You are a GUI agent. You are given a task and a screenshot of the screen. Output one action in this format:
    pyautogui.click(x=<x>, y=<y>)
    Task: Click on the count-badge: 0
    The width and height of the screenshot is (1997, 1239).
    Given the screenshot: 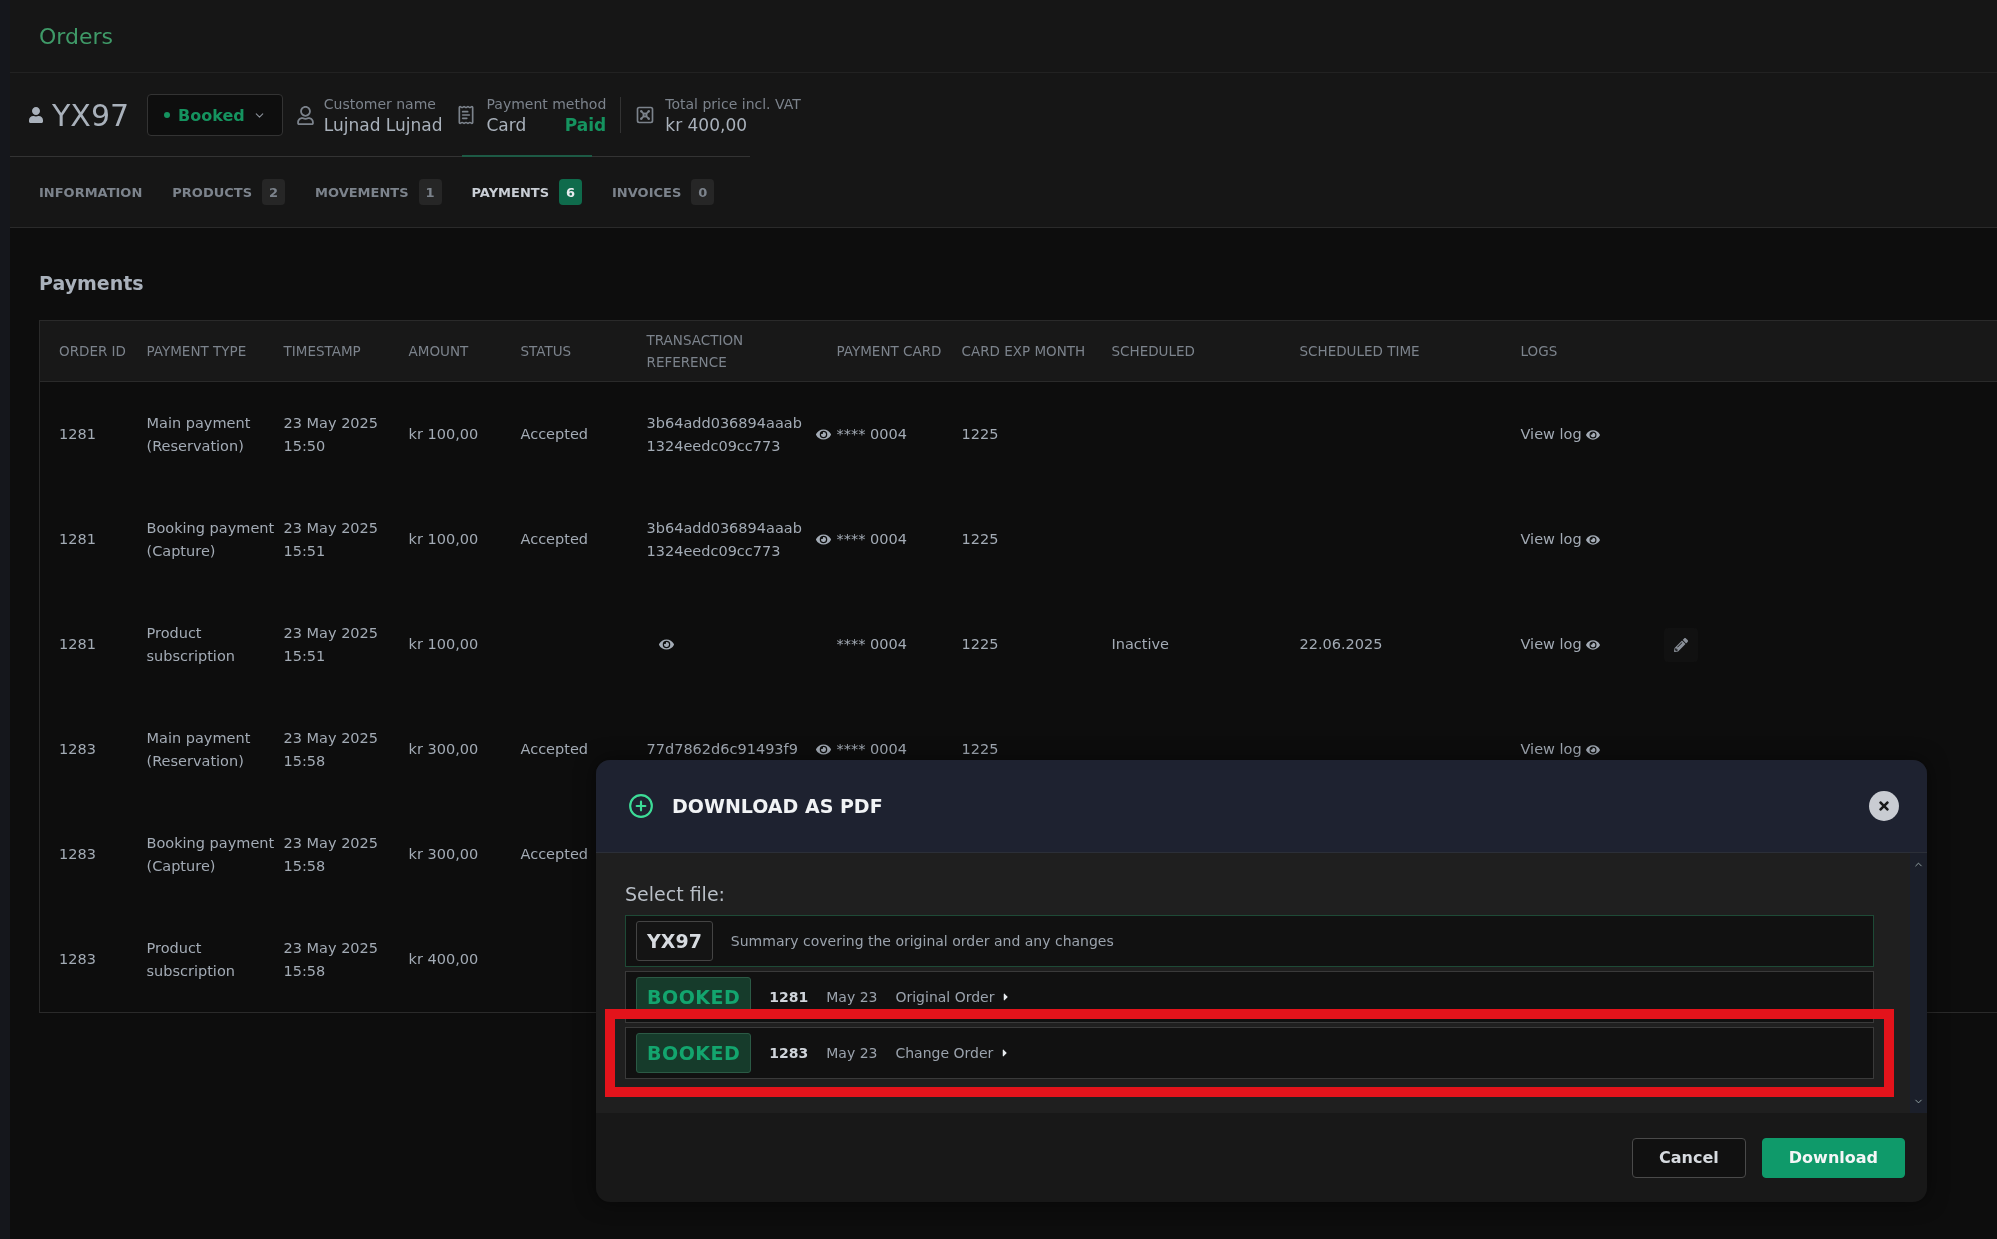 What is the action you would take?
    pyautogui.click(x=703, y=192)
    